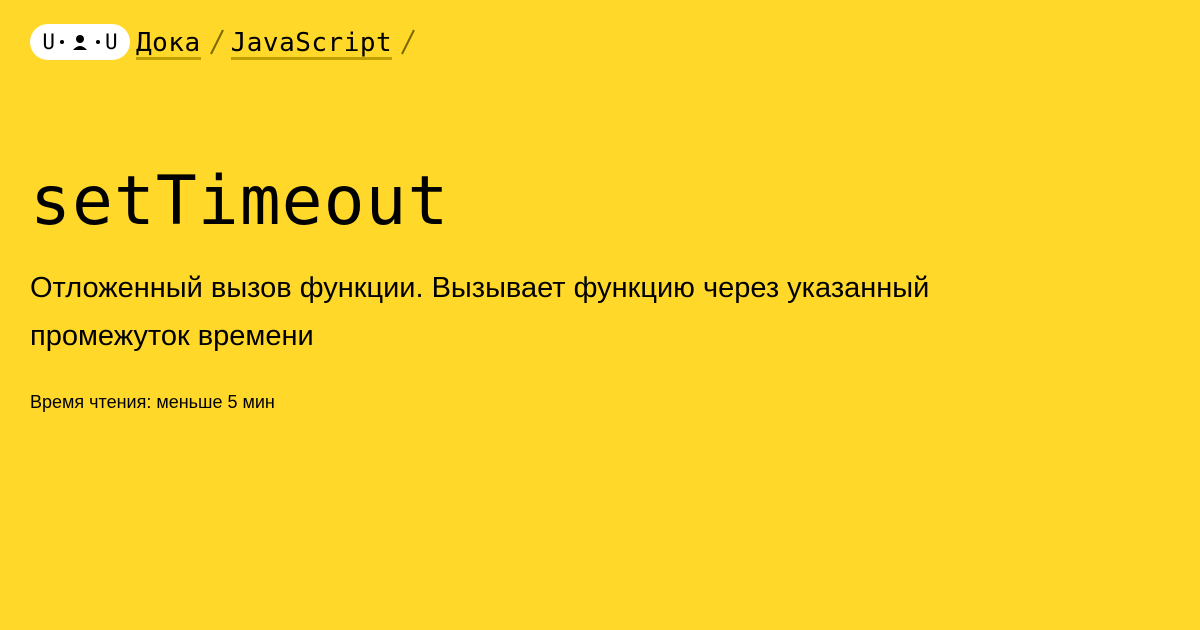 This screenshot has height=630, width=1200. I want to click on logo-right-letter: U, so click(111, 42).